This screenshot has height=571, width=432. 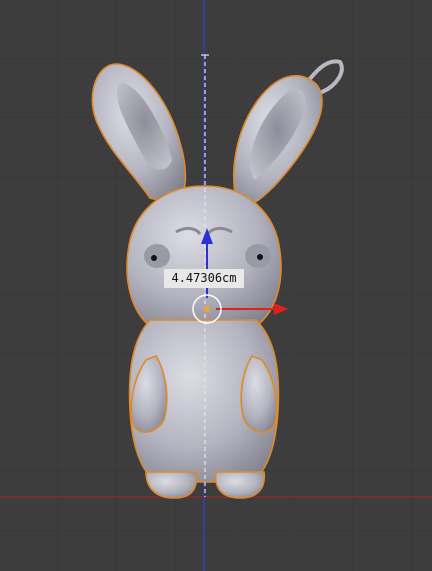 What do you see at coordinates (154, 258) in the screenshot?
I see `left-eye` at bounding box center [154, 258].